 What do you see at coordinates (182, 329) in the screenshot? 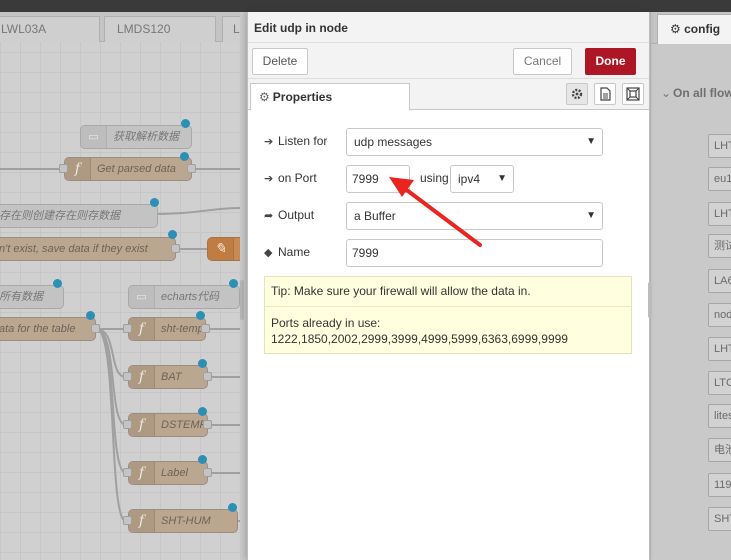
I see `node-label: sht-temp` at bounding box center [182, 329].